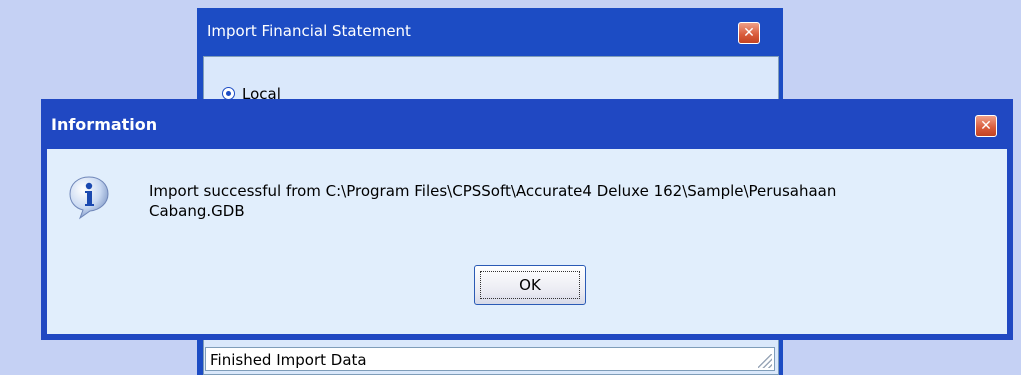 Image resolution: width=1021 pixels, height=375 pixels. Describe the element at coordinates (309, 31) in the screenshot. I see `window-title: Import Financial Statement` at that location.